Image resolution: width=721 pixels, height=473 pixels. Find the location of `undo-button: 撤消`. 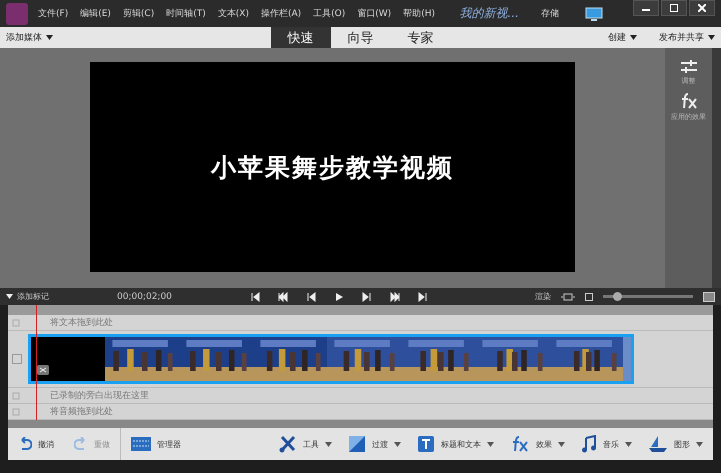

undo-button: 撤消 is located at coordinates (36, 444).